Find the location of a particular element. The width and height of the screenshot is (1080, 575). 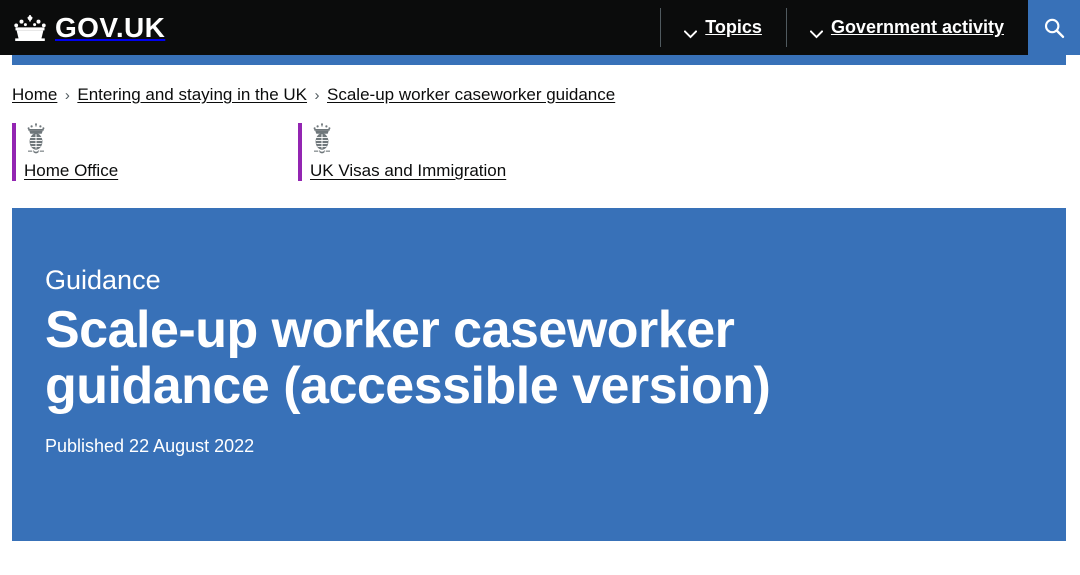

crown-icon is located at coordinates (30, 28).